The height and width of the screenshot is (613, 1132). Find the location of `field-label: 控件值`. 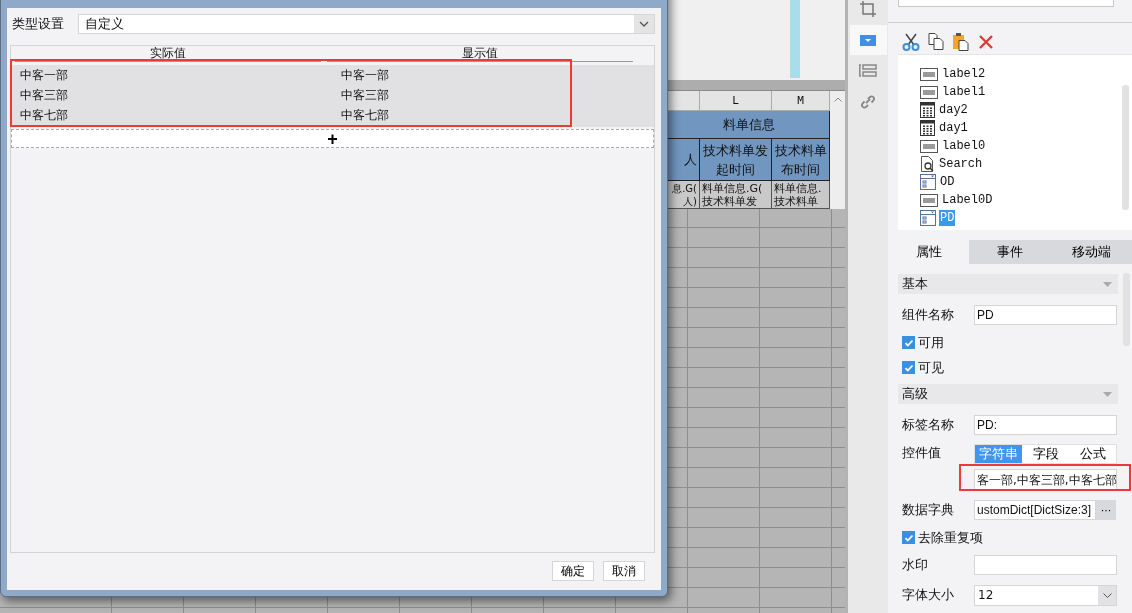

field-label: 控件值 is located at coordinates (921, 453).